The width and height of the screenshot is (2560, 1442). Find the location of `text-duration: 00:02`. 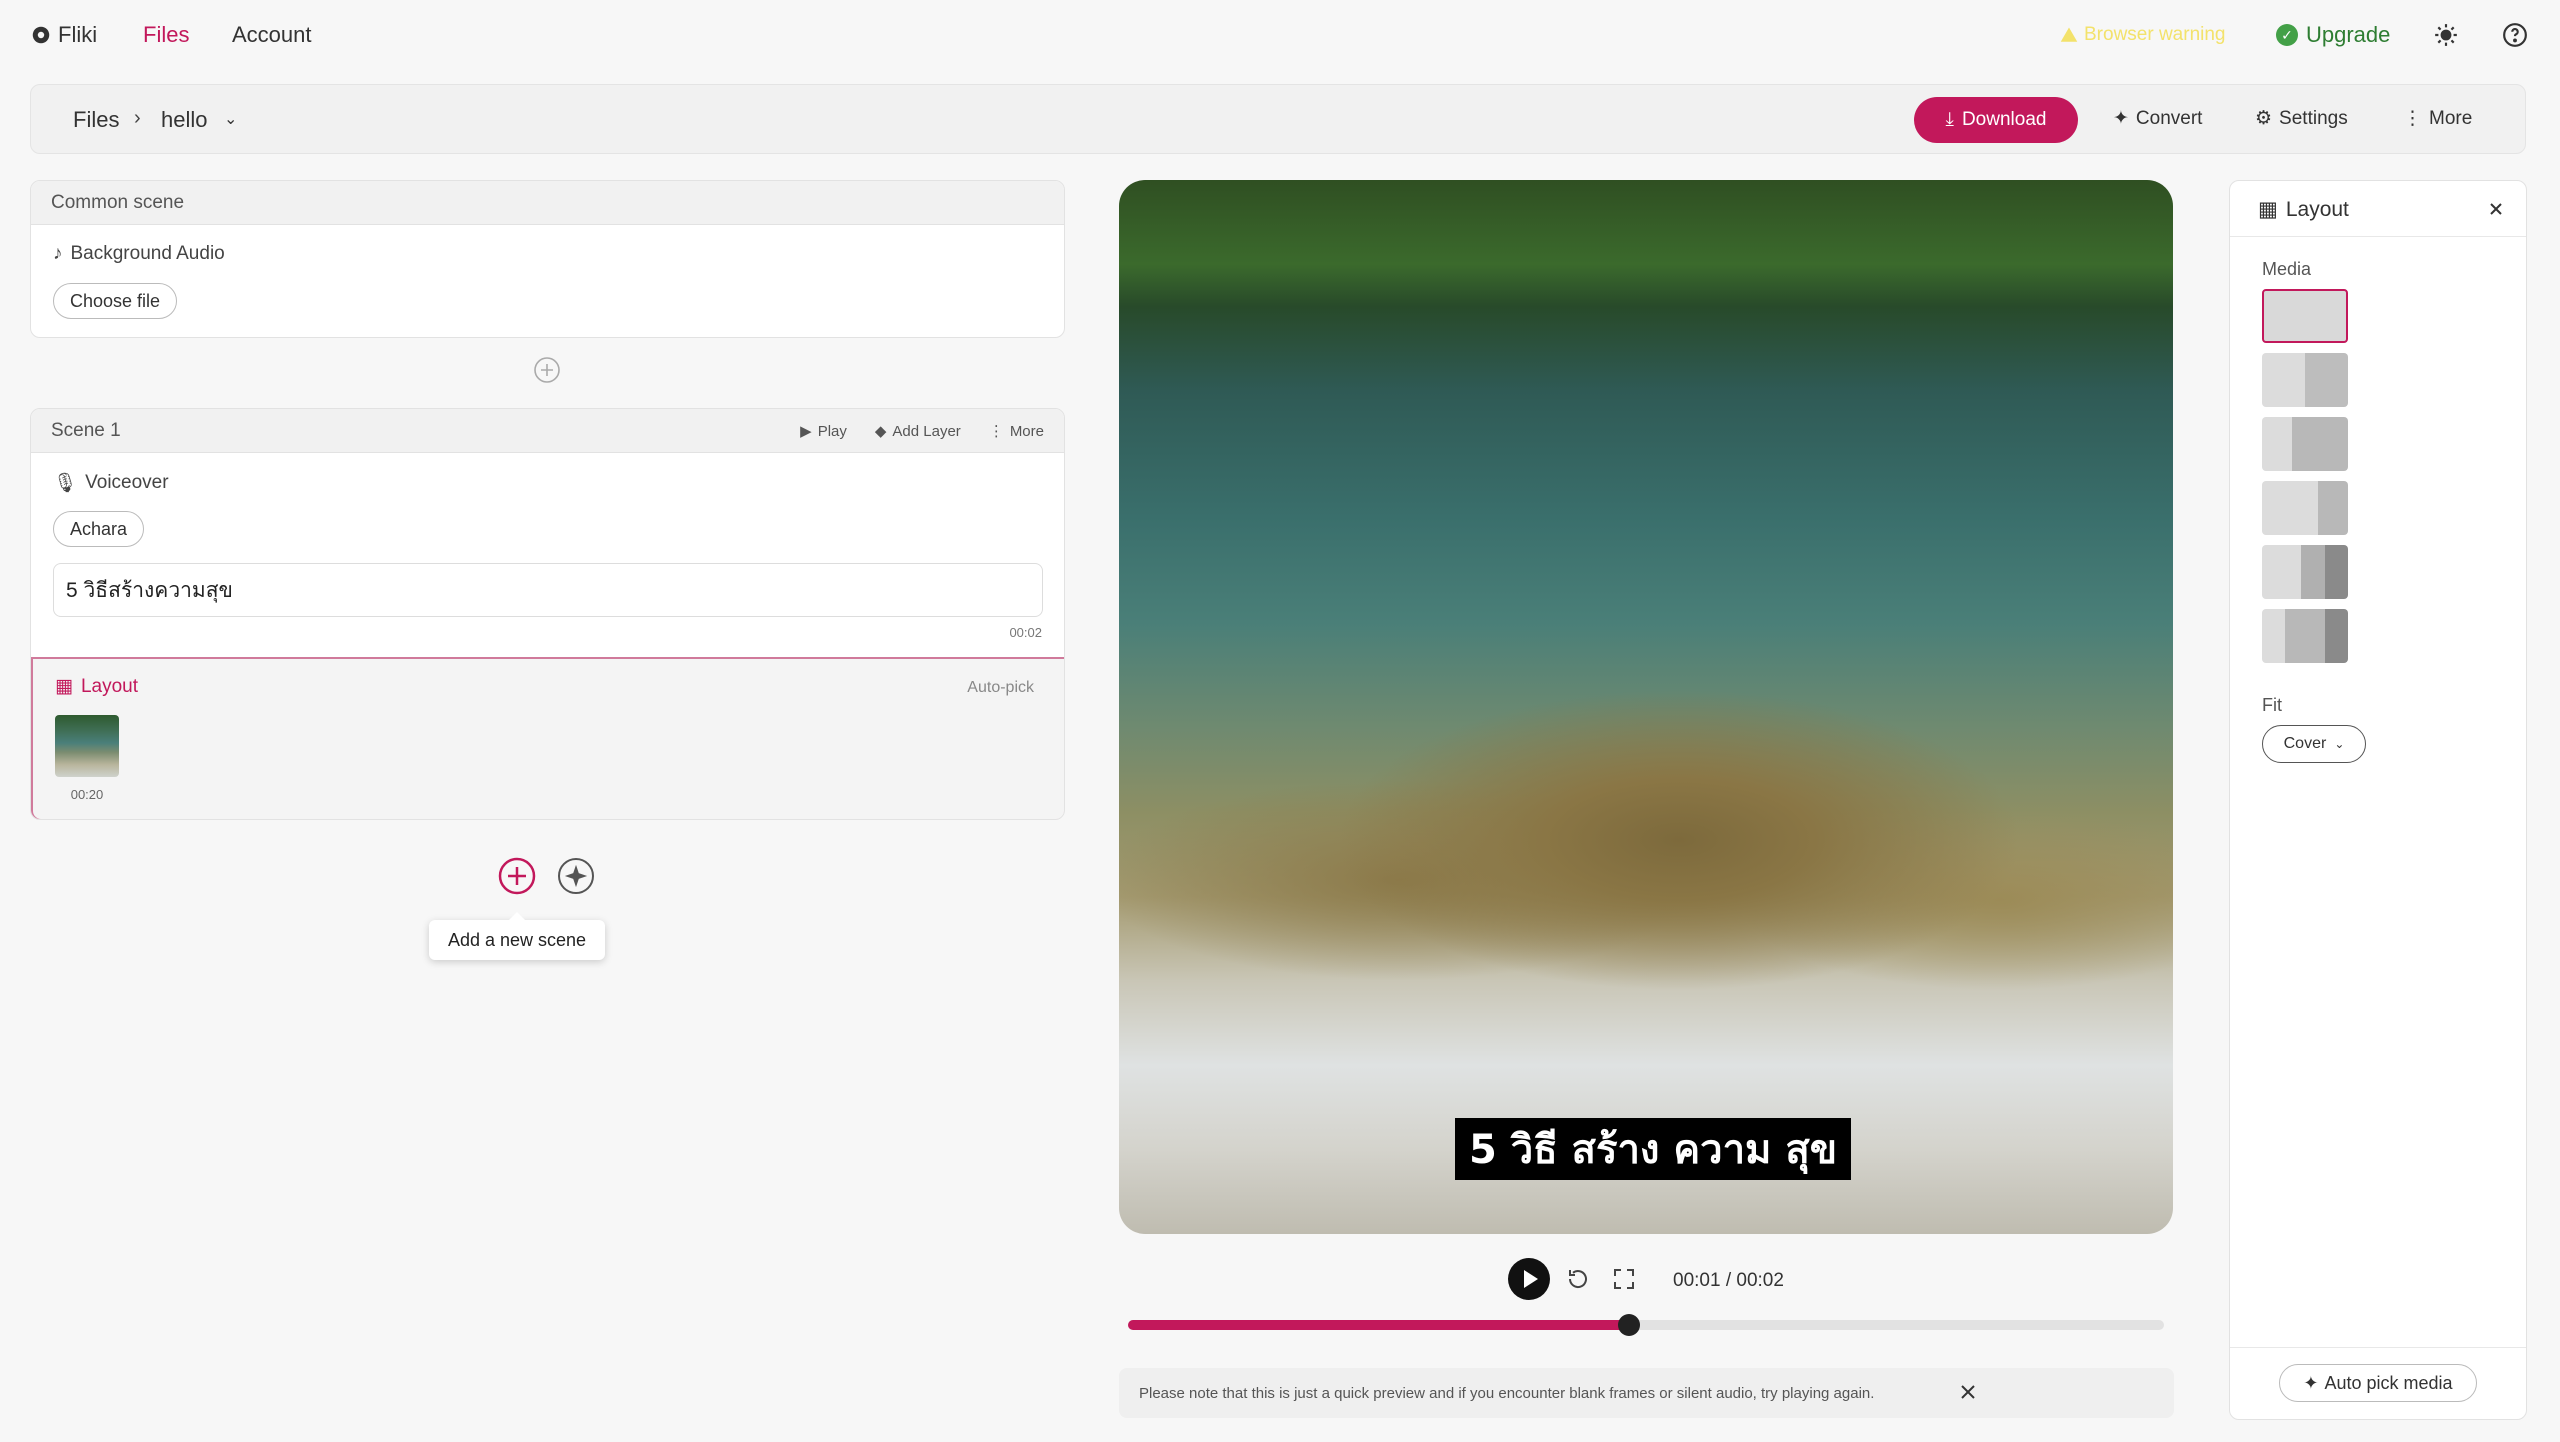

text-duration: 00:02 is located at coordinates (1025, 632).